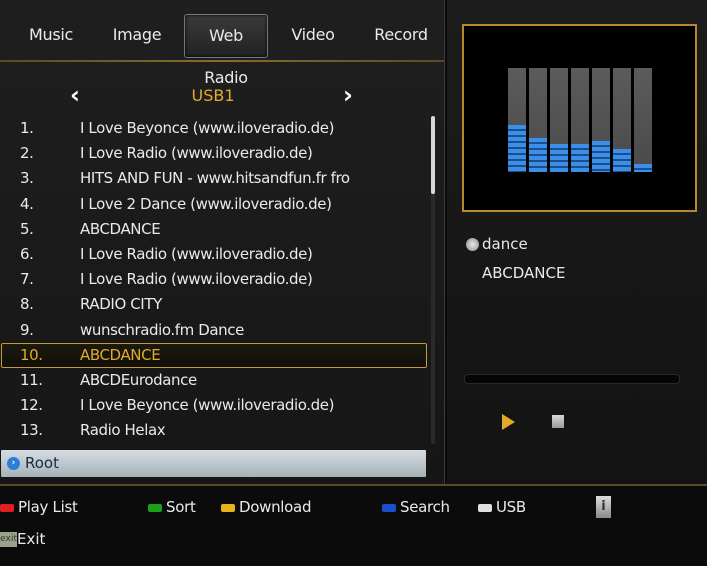 The height and width of the screenshot is (566, 707). What do you see at coordinates (508, 422) in the screenshot?
I see `play-icon` at bounding box center [508, 422].